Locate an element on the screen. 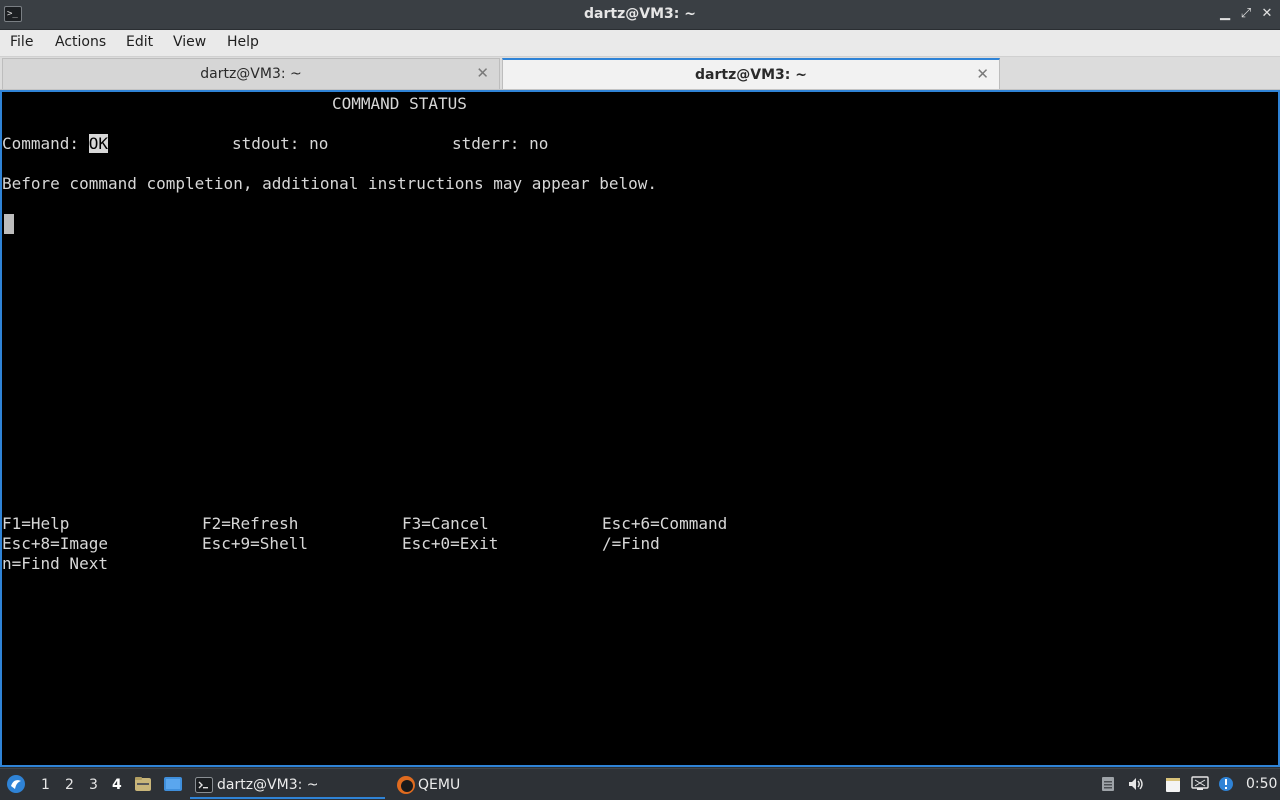  task-label: QEMU is located at coordinates (439, 785).